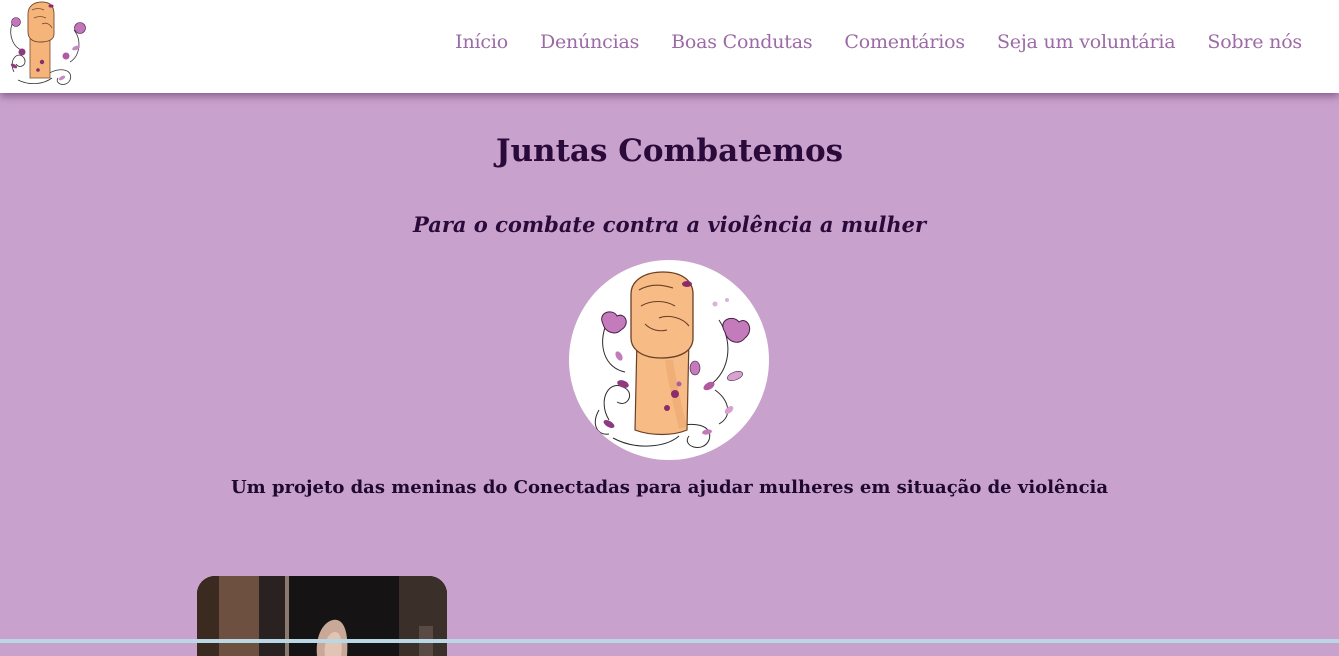 The image size is (1339, 656). Describe the element at coordinates (669, 641) in the screenshot. I see `bottom-edge-strip` at that location.